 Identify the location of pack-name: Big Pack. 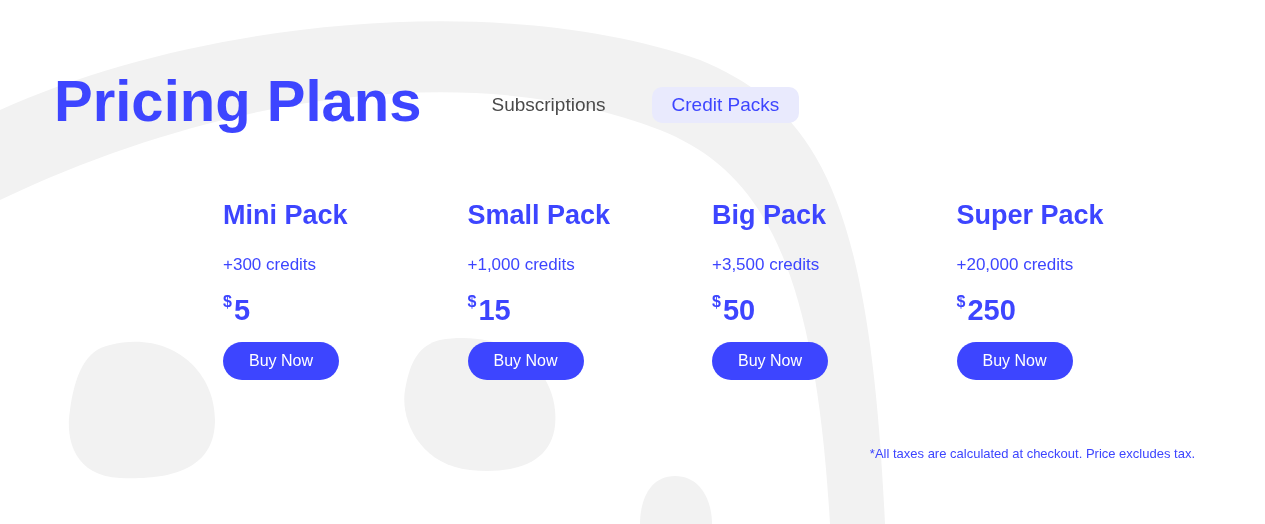
(769, 215).